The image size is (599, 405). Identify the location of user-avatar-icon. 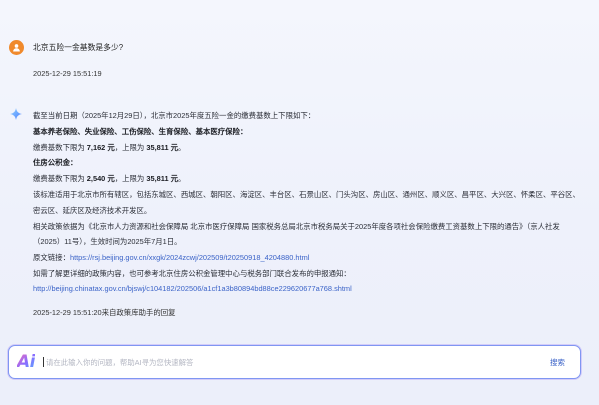
(16, 47).